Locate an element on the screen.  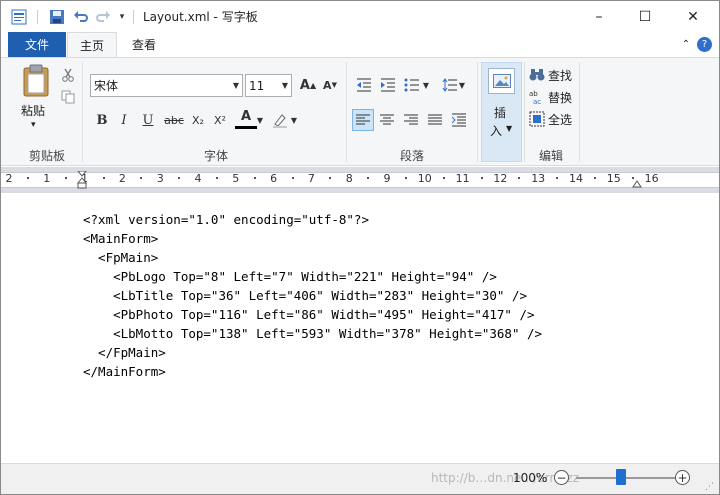
tab-view: 查看 is located at coordinates (144, 44).